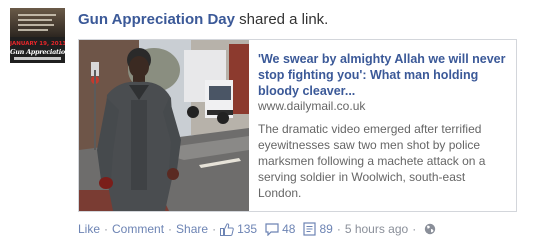 The width and height of the screenshot is (540, 247). What do you see at coordinates (280, 229) in the screenshot?
I see `comments-count: 48` at bounding box center [280, 229].